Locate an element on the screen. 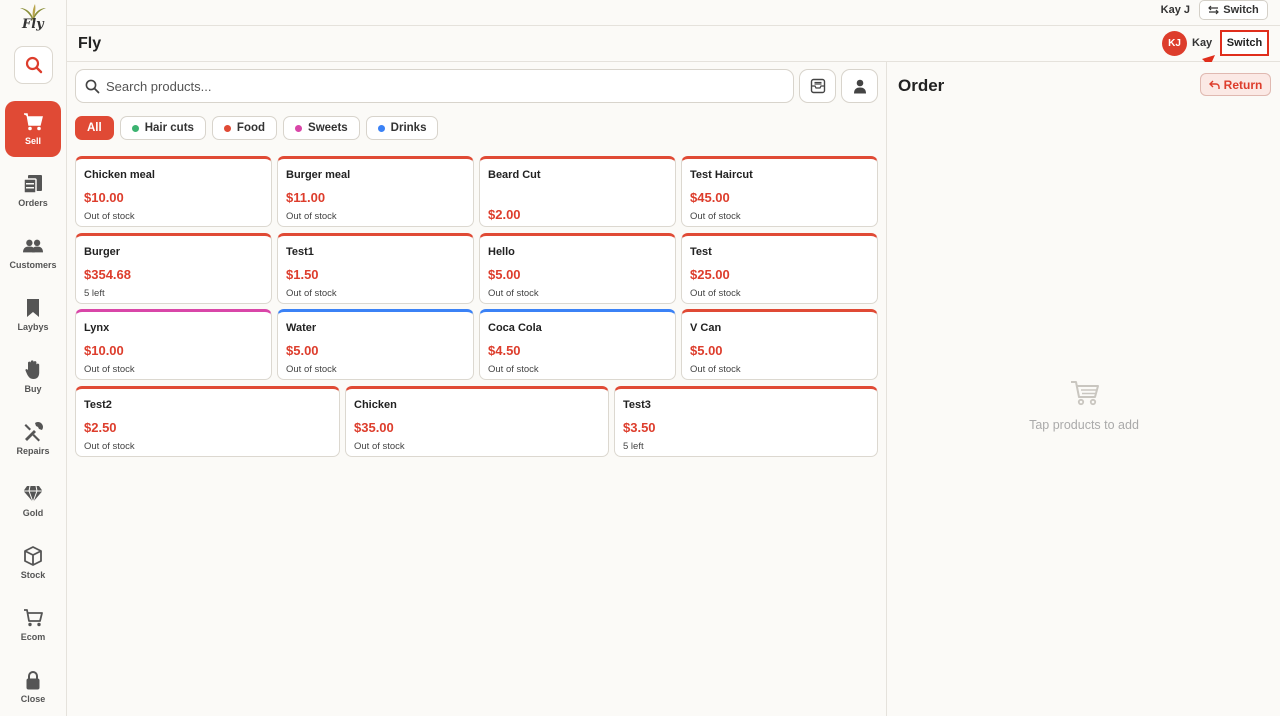 This screenshot has width=1280, height=716. shop-cart-icon is located at coordinates (33, 618).